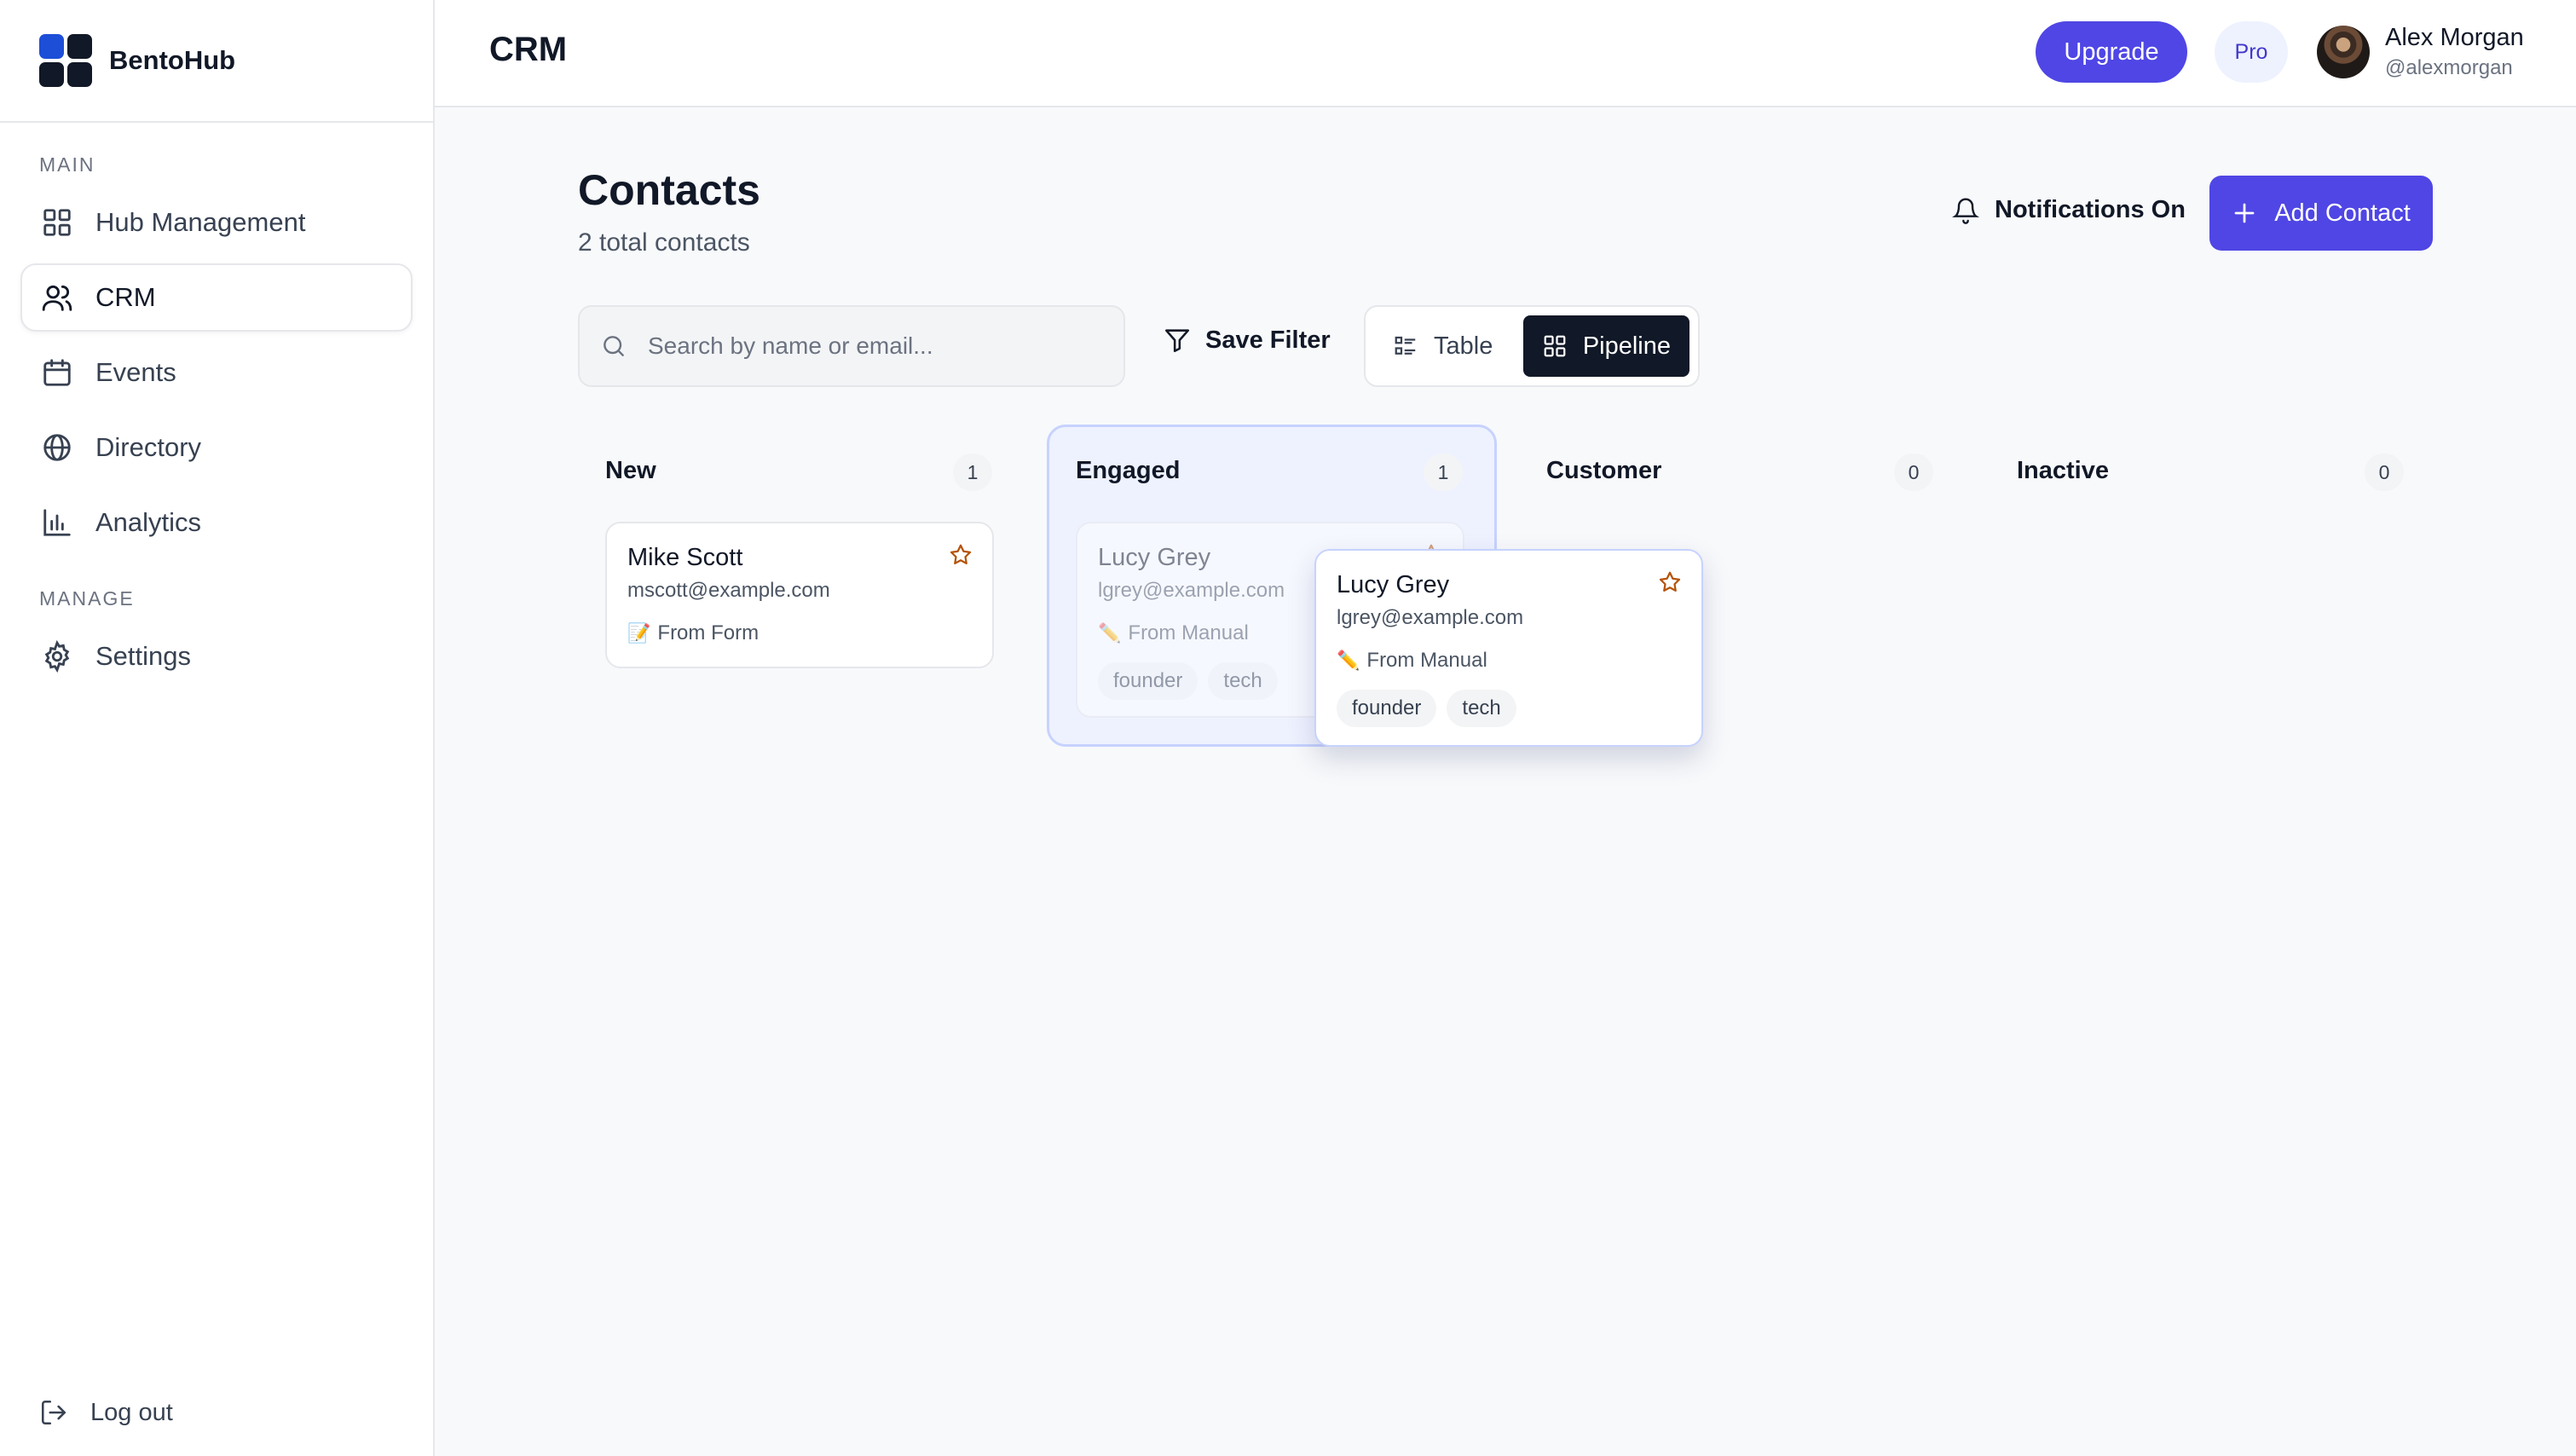 This screenshot has width=2576, height=1456. Describe the element at coordinates (131, 1412) in the screenshot. I see `logout-label: Log out` at that location.